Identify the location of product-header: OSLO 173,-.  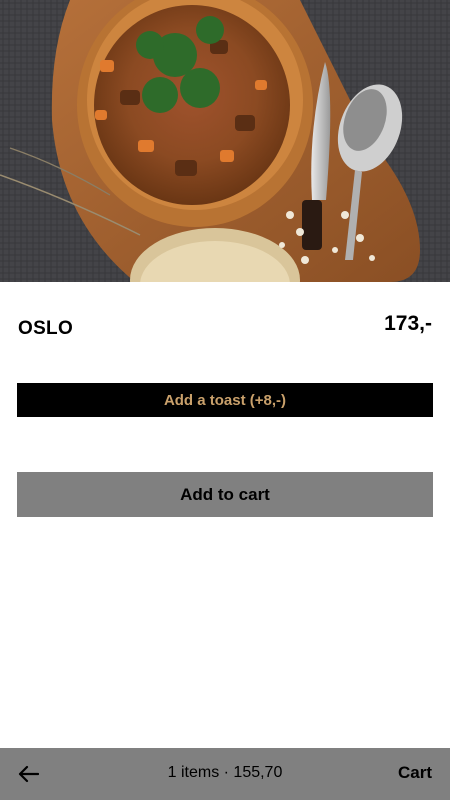
(225, 330).